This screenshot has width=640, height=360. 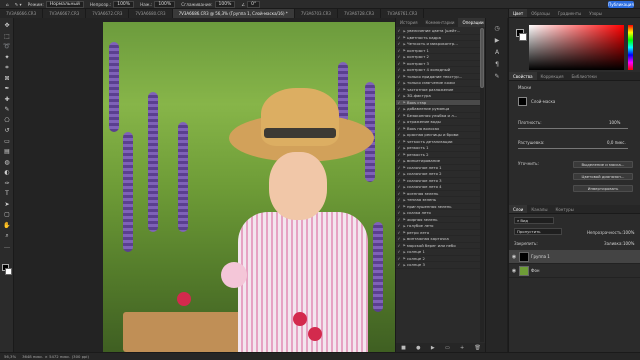 I want to click on type-icon: T, so click(x=7, y=193).